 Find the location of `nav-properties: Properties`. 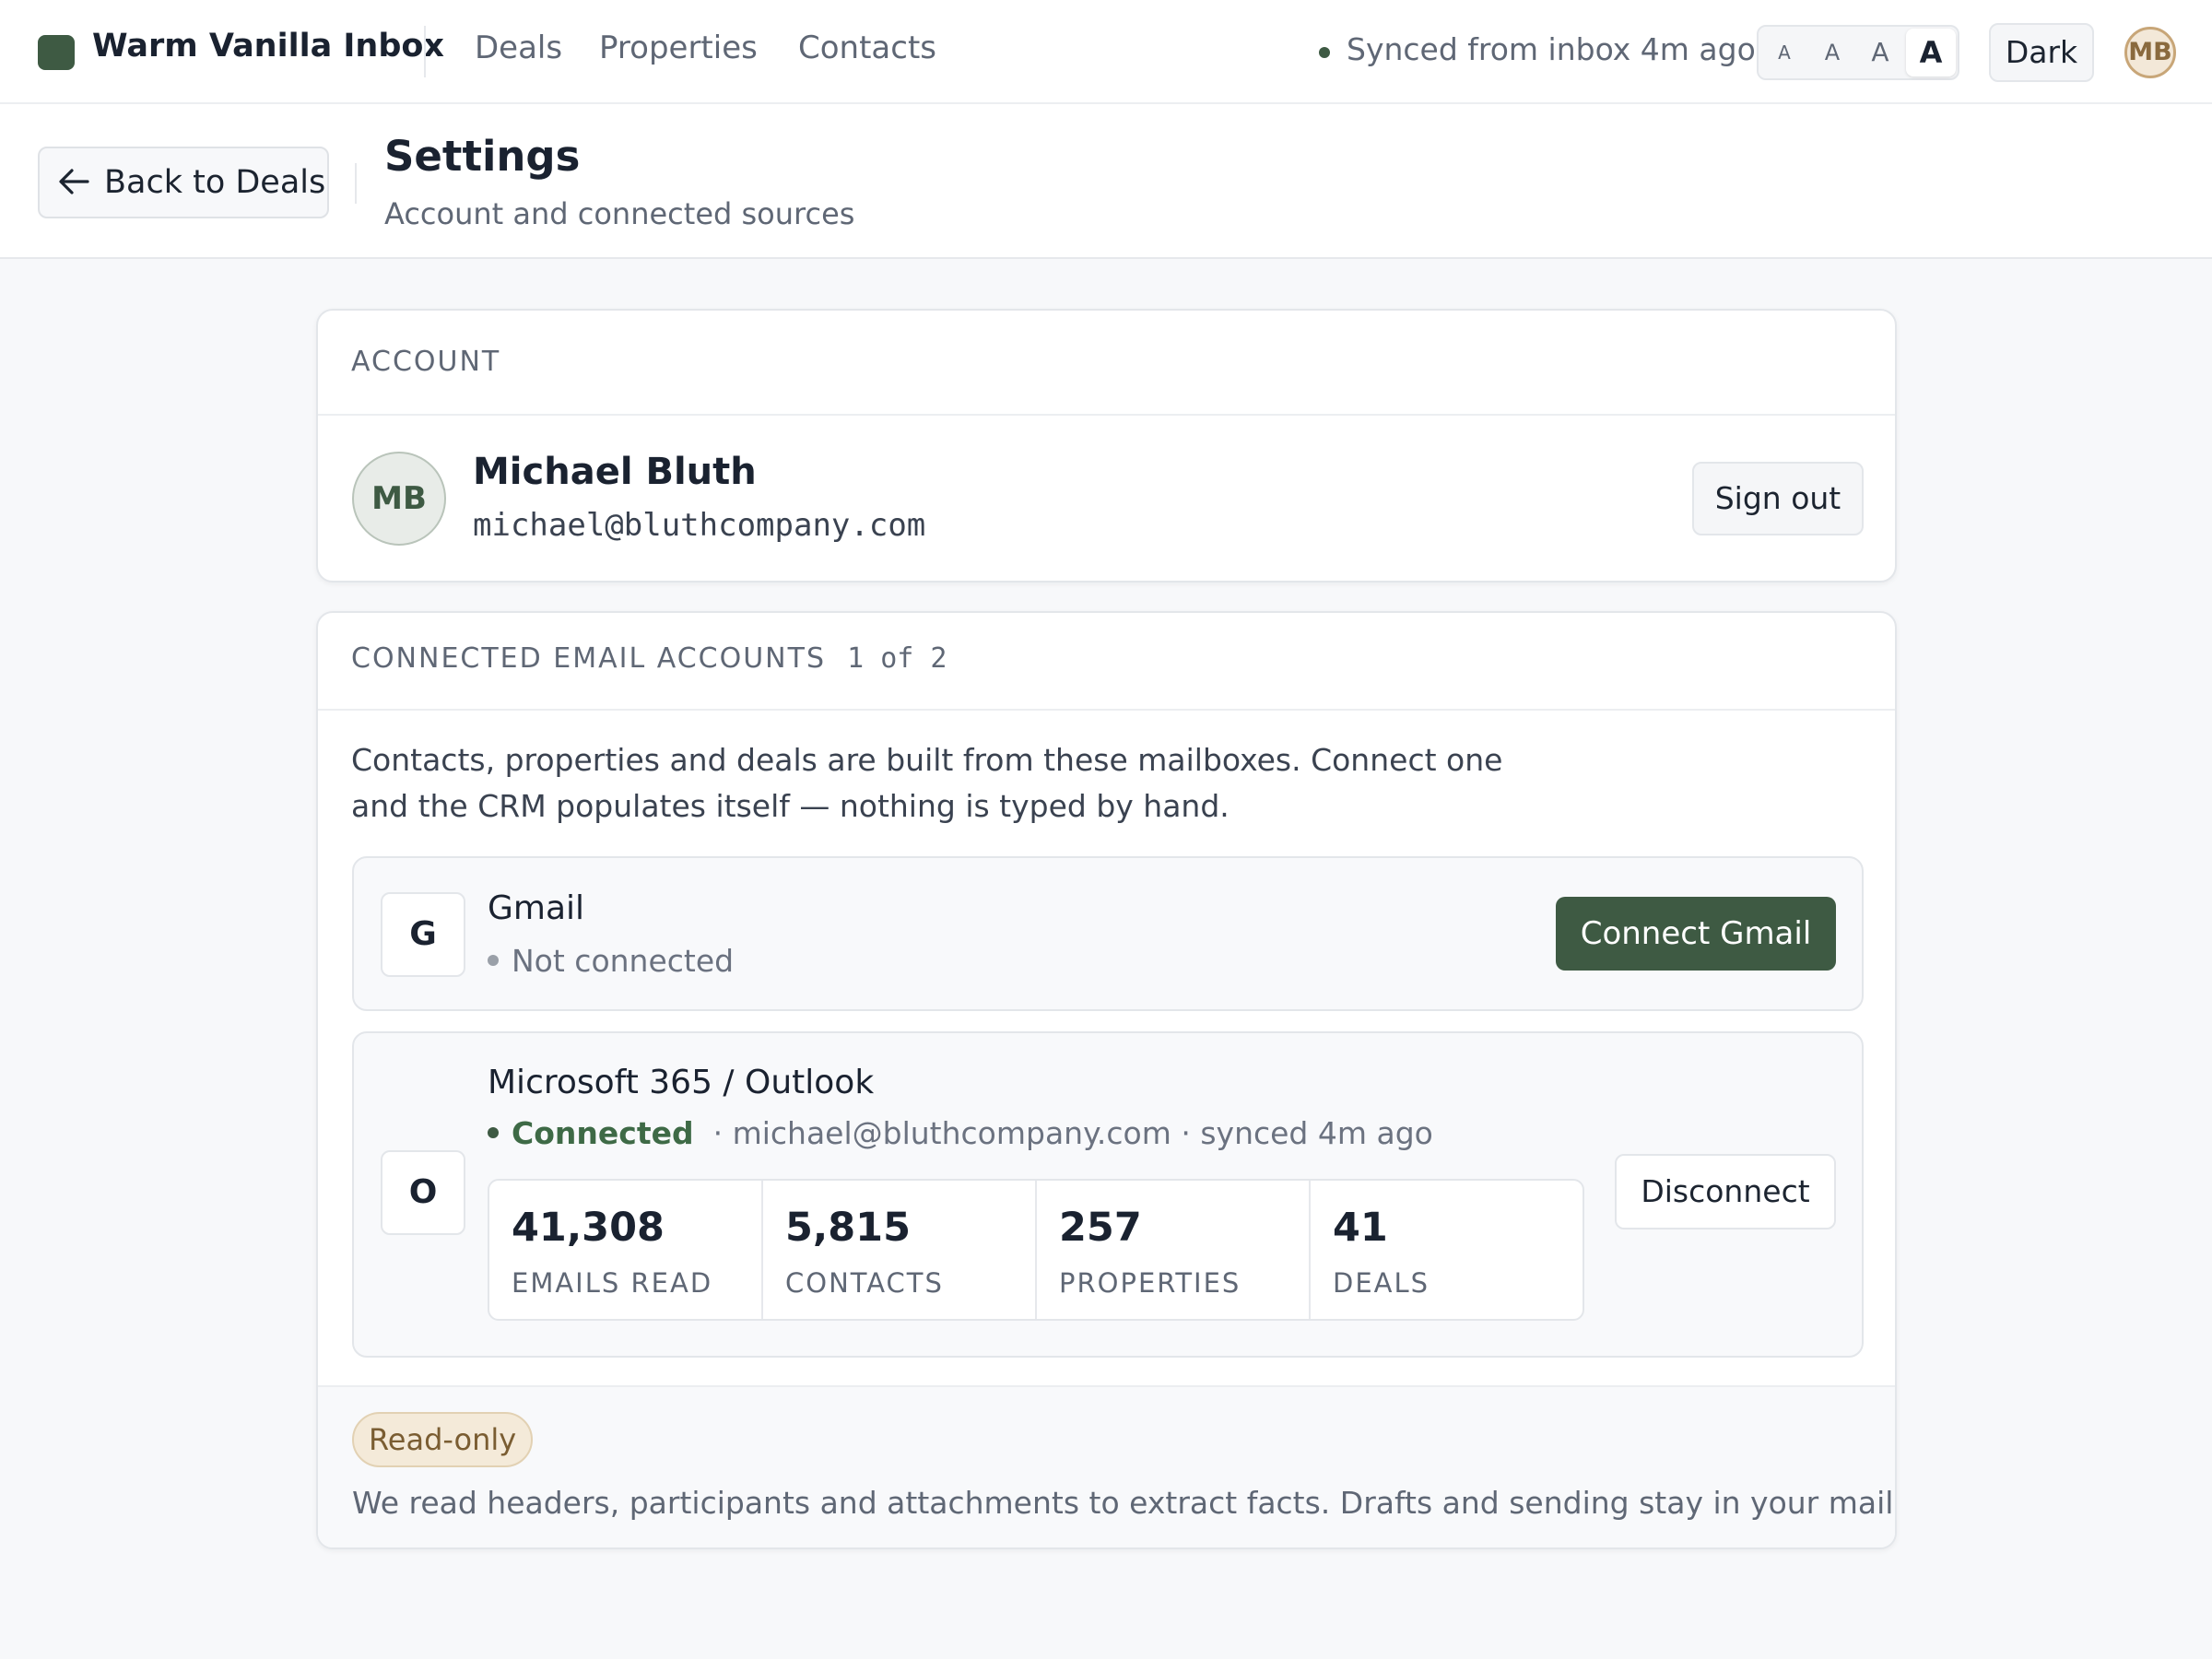

nav-properties: Properties is located at coordinates (678, 47).